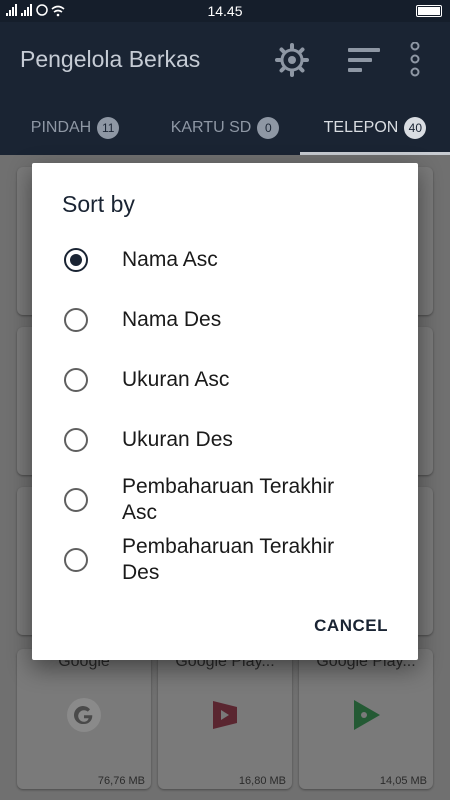 This screenshot has height=800, width=450. Describe the element at coordinates (76, 260) in the screenshot. I see `radio-selected-icon` at that location.